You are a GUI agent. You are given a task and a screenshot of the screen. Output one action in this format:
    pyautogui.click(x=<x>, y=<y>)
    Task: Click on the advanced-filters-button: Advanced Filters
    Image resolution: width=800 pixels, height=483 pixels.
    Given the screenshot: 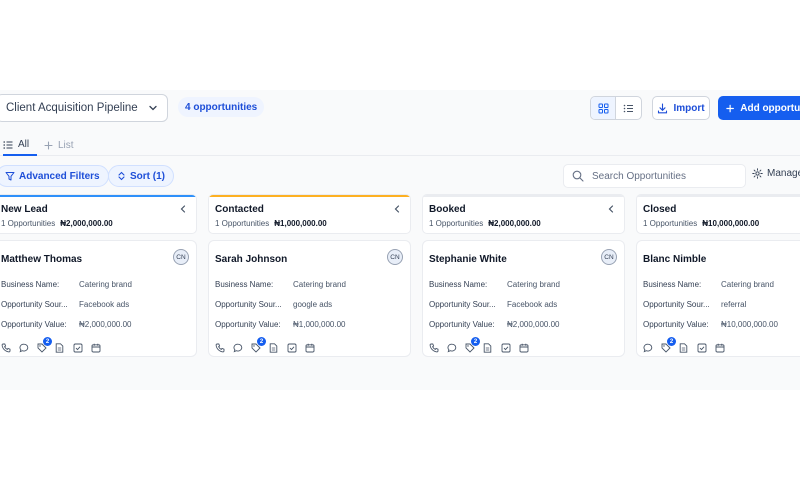 What is the action you would take?
    pyautogui.click(x=54, y=176)
    